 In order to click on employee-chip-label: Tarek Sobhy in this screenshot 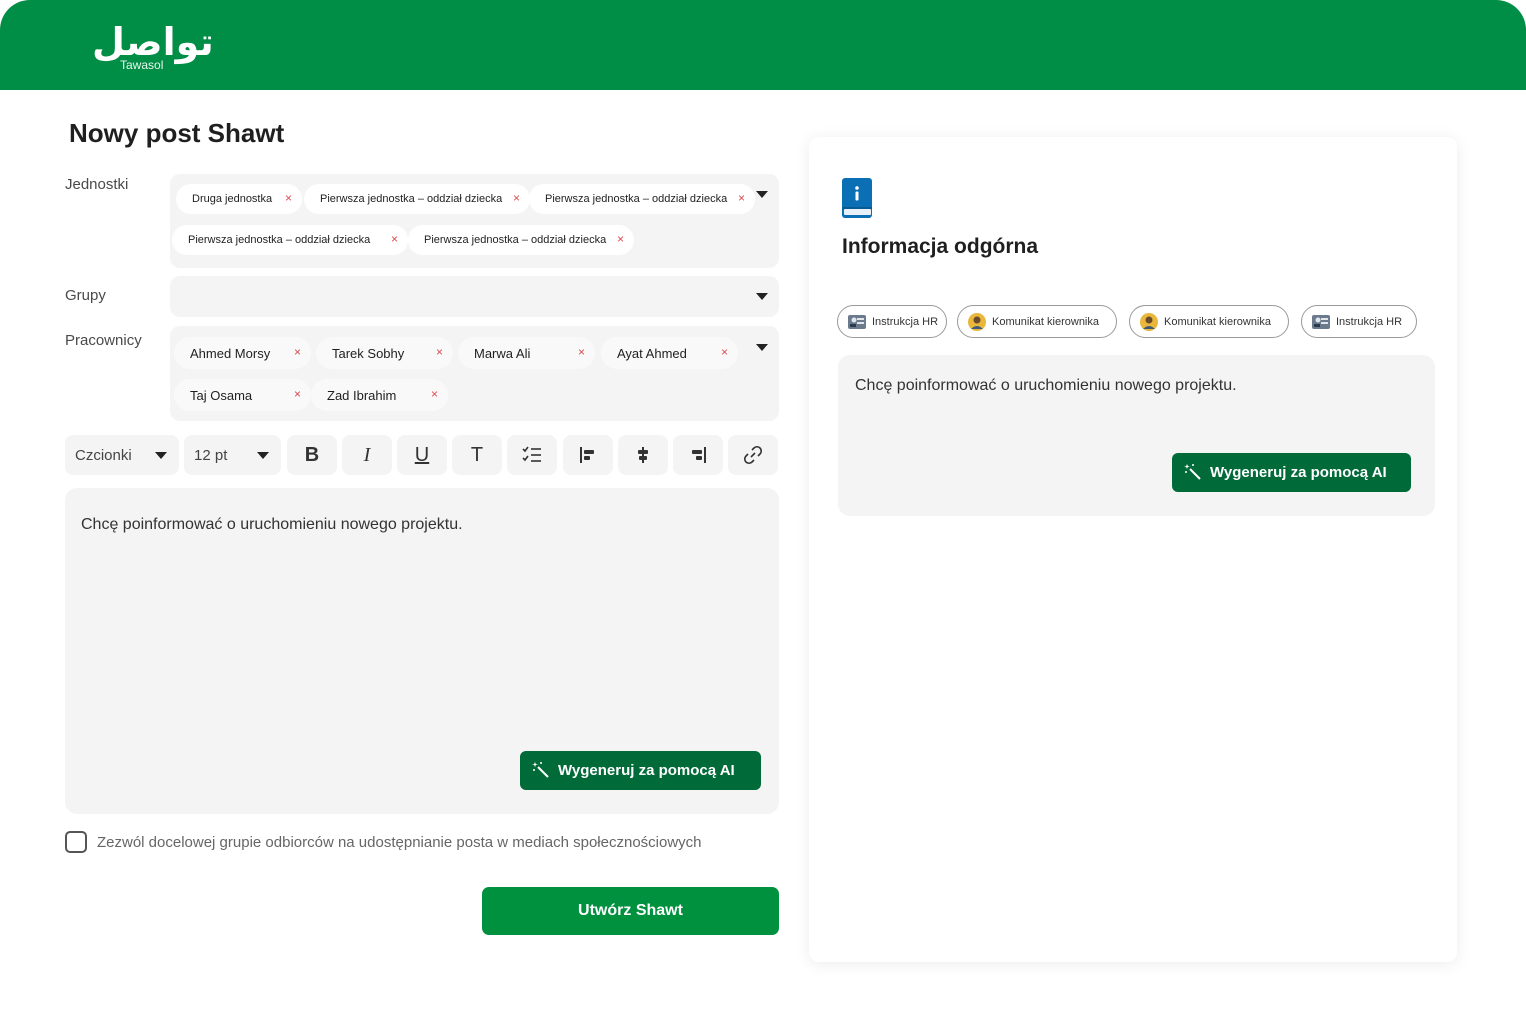, I will do `click(368, 353)`.